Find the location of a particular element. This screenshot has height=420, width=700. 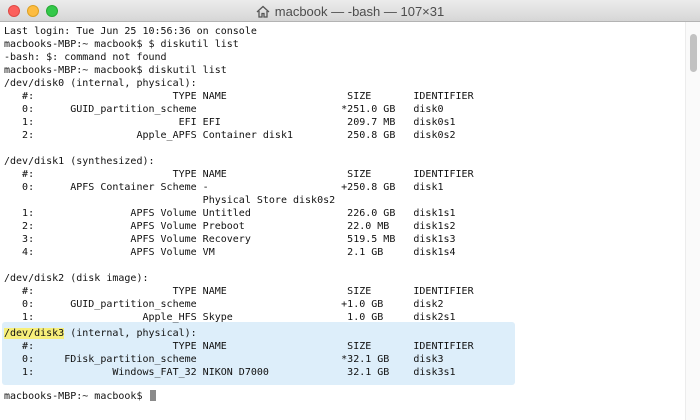

selected-text: /dev/disk3 is located at coordinates (34, 333).